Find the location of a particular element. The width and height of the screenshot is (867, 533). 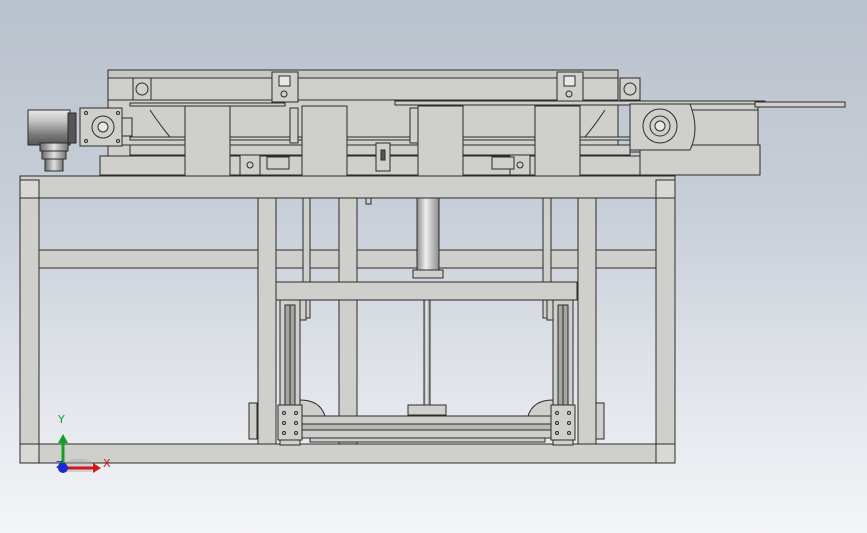

axis-x-label: X is located at coordinates (107, 463).